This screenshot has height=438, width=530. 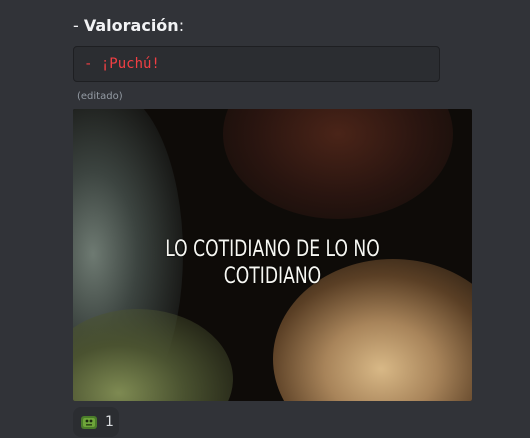 What do you see at coordinates (100, 96) in the screenshot?
I see `edited-label: (editado)` at bounding box center [100, 96].